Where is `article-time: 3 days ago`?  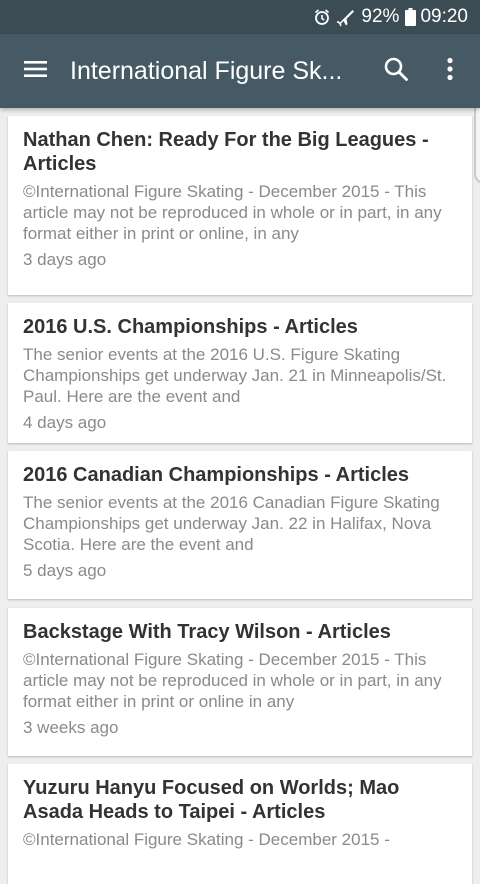 article-time: 3 days ago is located at coordinates (65, 259).